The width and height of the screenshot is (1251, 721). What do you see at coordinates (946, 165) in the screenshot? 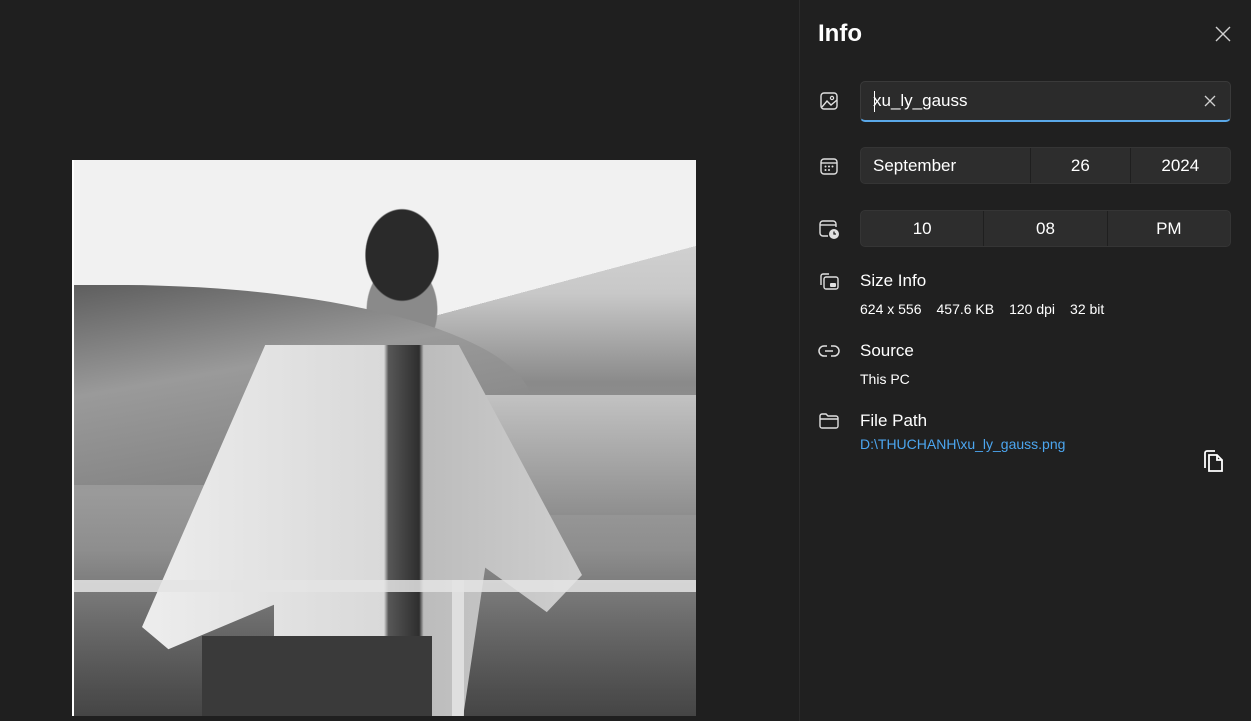
I see `month-selector: September` at bounding box center [946, 165].